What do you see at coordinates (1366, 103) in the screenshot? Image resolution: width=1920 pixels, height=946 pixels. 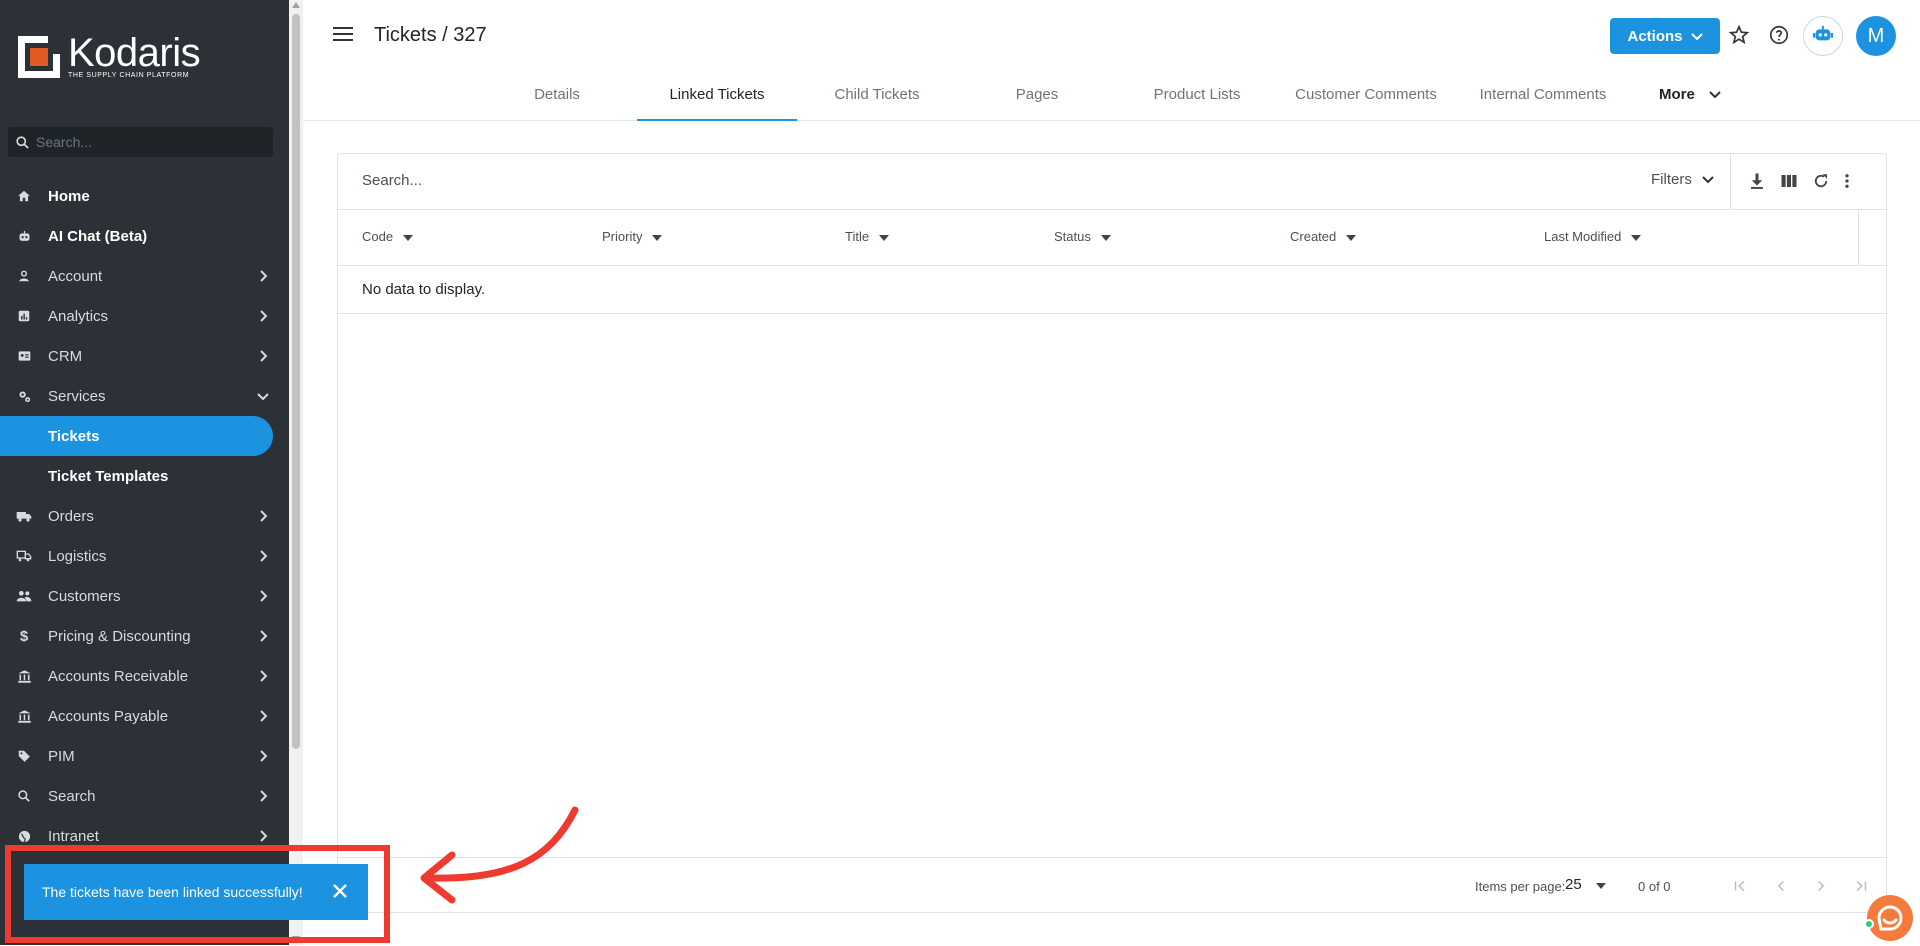 I see `tab-customer-comments: Customer Comments` at bounding box center [1366, 103].